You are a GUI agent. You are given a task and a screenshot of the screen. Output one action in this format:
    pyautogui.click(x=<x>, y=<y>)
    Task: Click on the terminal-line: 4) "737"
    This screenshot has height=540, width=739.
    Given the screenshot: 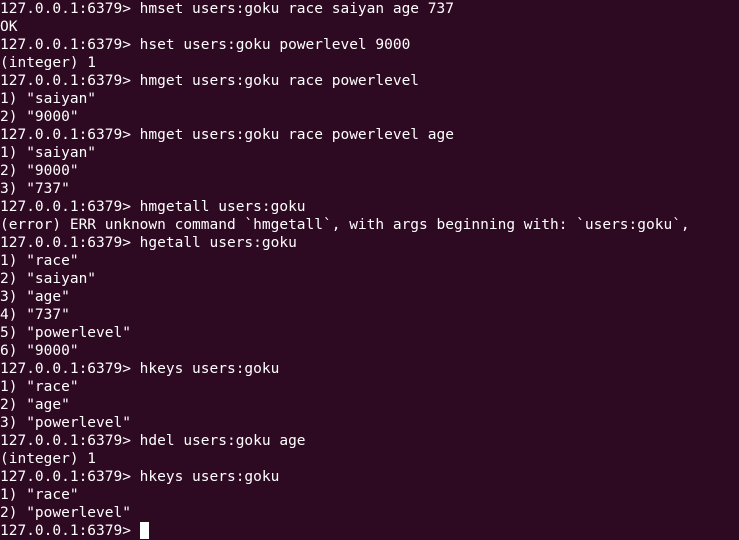 What is the action you would take?
    pyautogui.click(x=35, y=315)
    